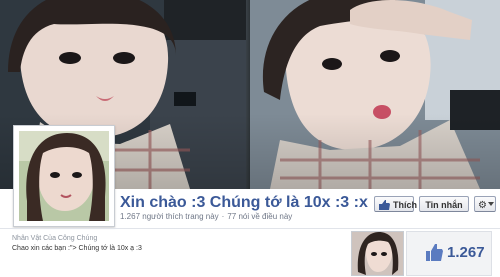  Describe the element at coordinates (55, 238) in the screenshot. I see `page-category: Nhân Vật Của Công Chúng` at that location.